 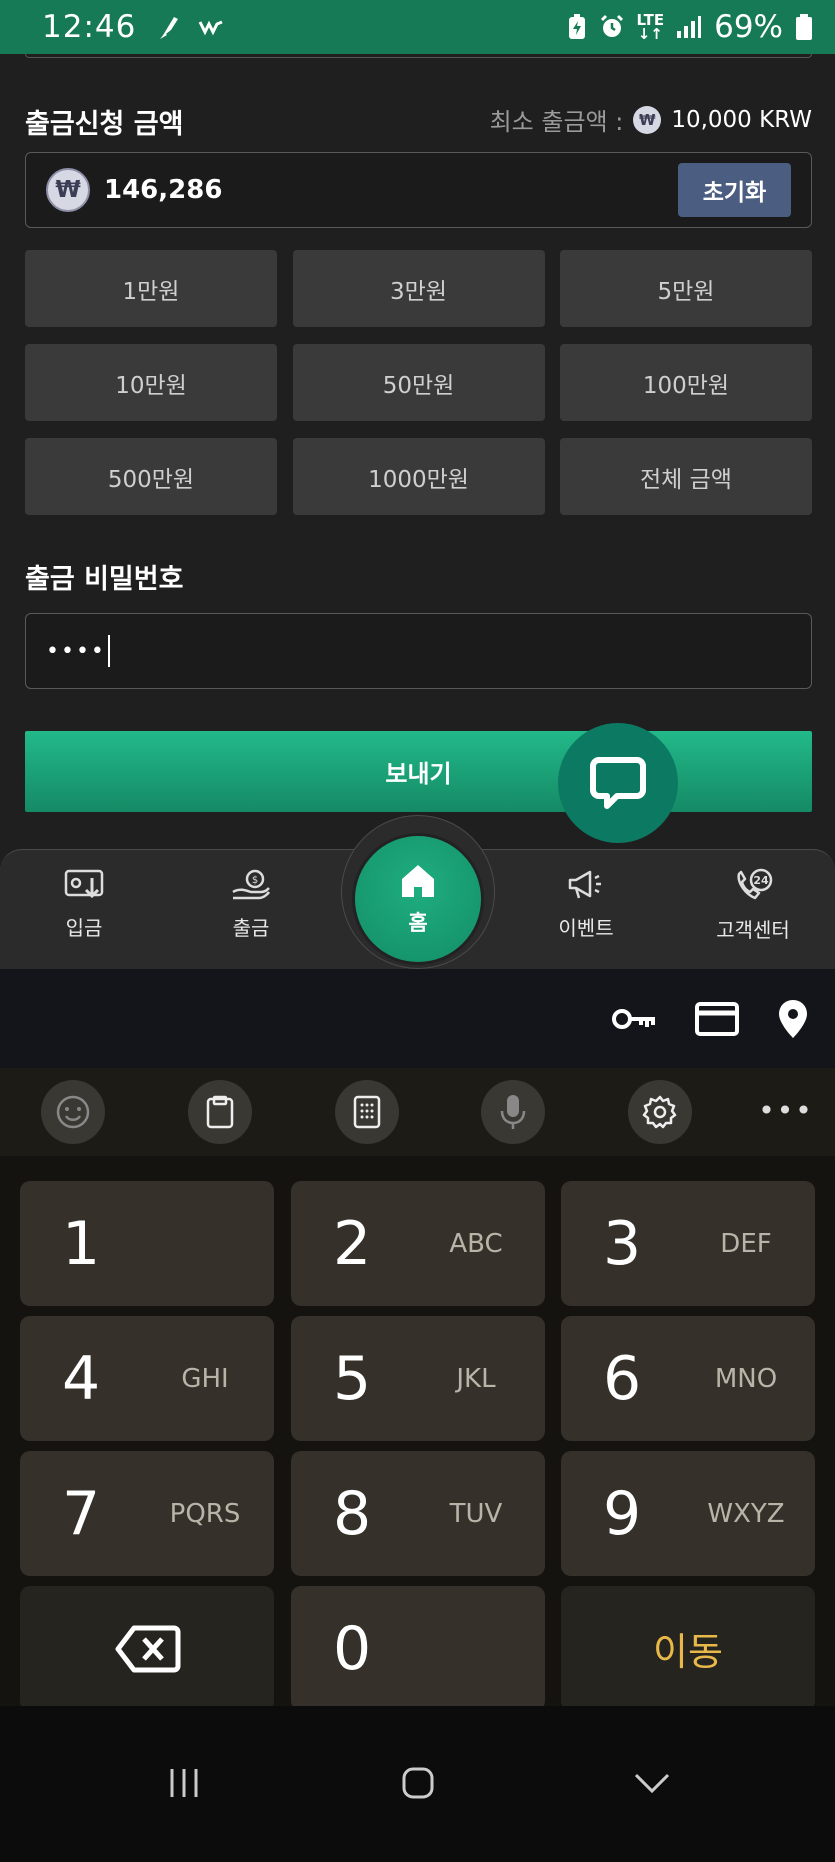 What do you see at coordinates (84, 884) in the screenshot?
I see `deposit-icon` at bounding box center [84, 884].